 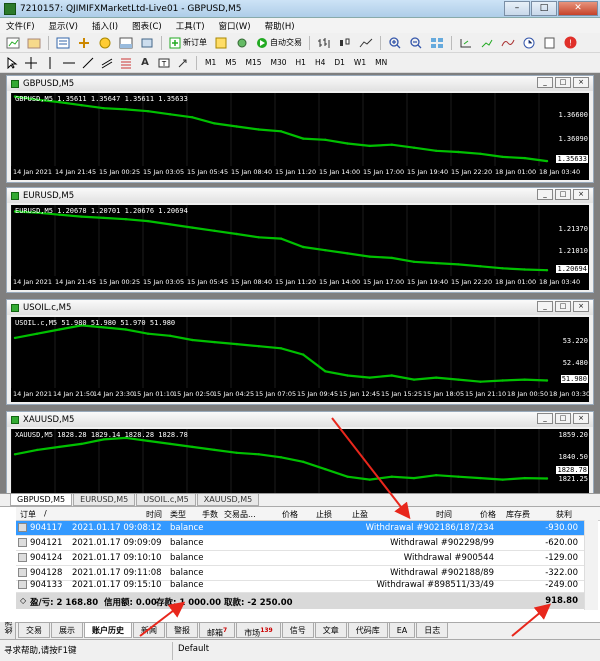 I want to click on col-size: 手数, so click(x=210, y=514).